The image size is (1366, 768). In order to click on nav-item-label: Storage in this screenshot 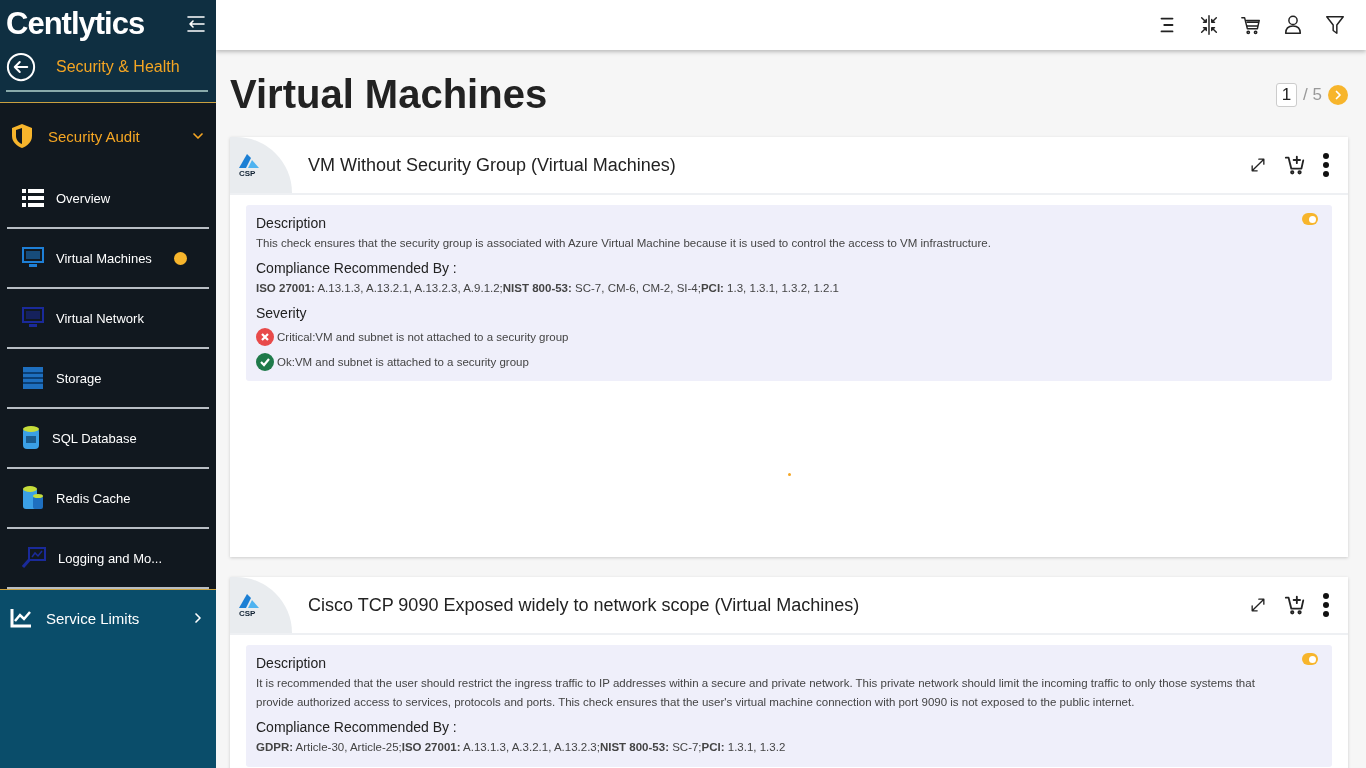, I will do `click(79, 378)`.